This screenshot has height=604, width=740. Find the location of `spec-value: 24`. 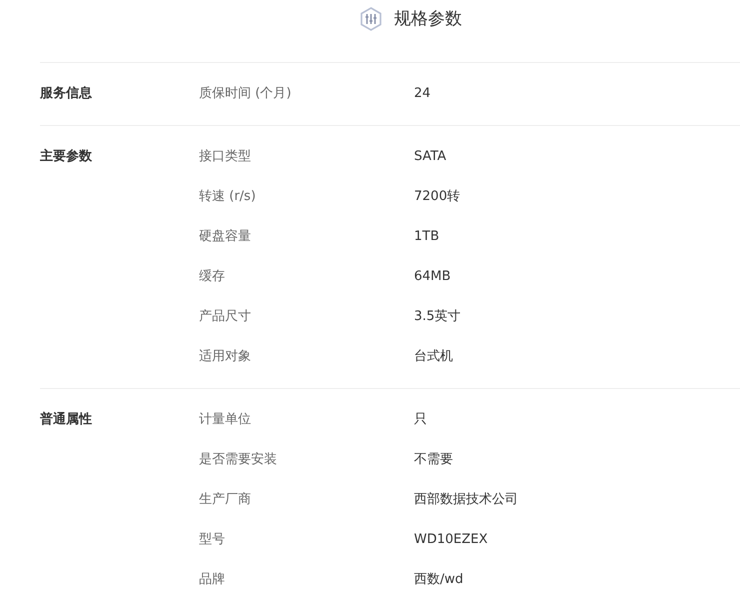

spec-value: 24 is located at coordinates (423, 94).